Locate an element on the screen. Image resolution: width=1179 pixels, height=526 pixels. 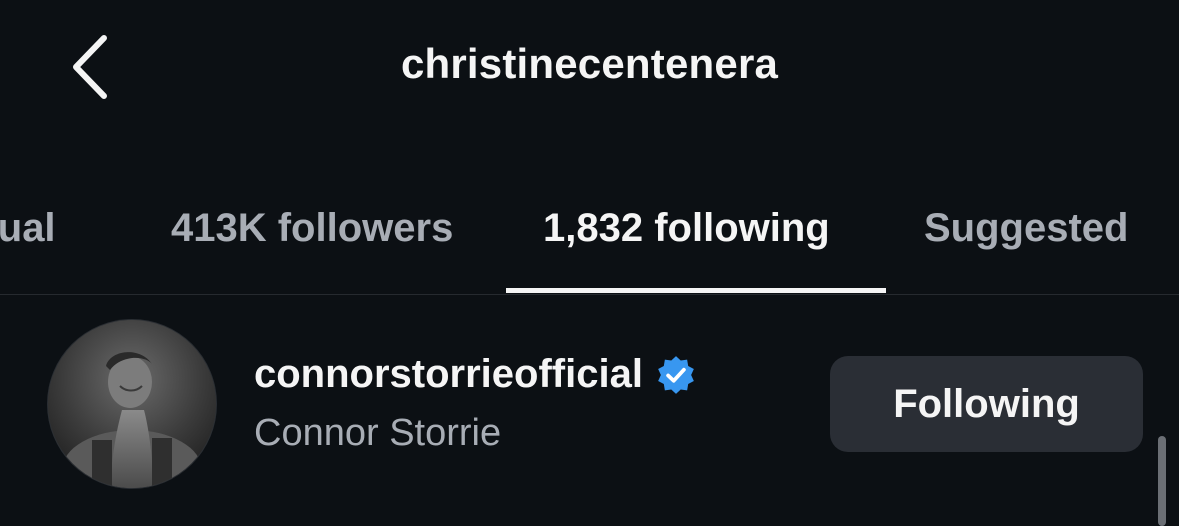
tab-mutual: utual is located at coordinates (28, 228).